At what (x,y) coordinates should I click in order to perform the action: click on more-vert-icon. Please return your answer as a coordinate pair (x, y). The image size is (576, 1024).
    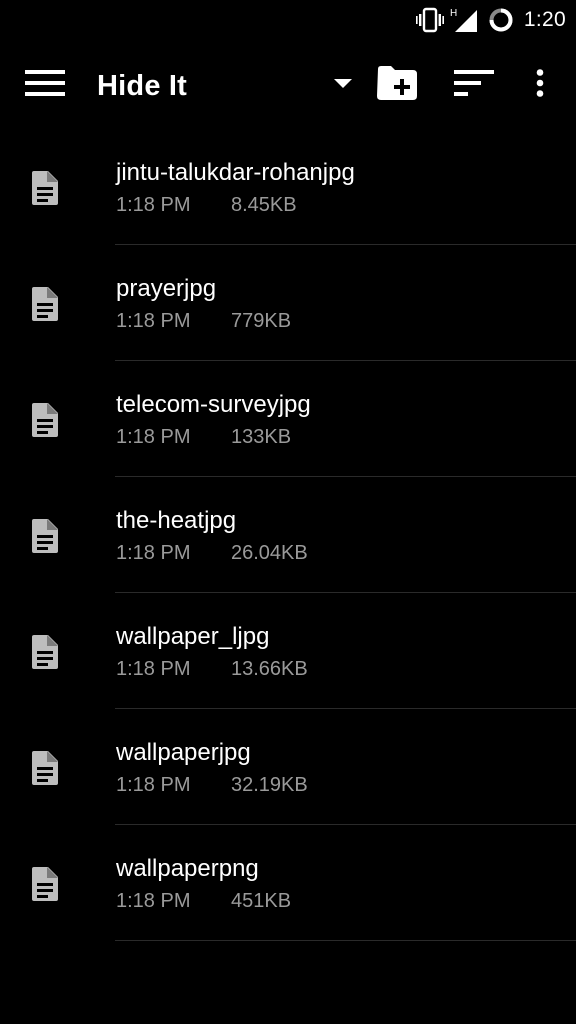
    Looking at the image, I should click on (540, 85).